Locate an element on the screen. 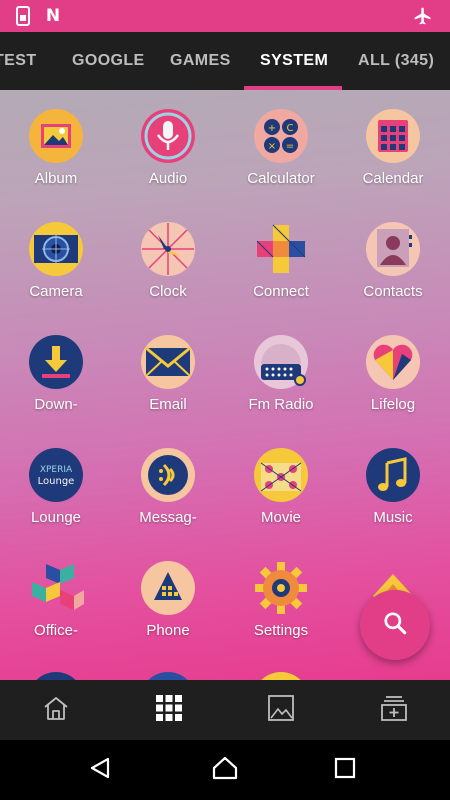  app-settings: Settings is located at coordinates (281, 598).